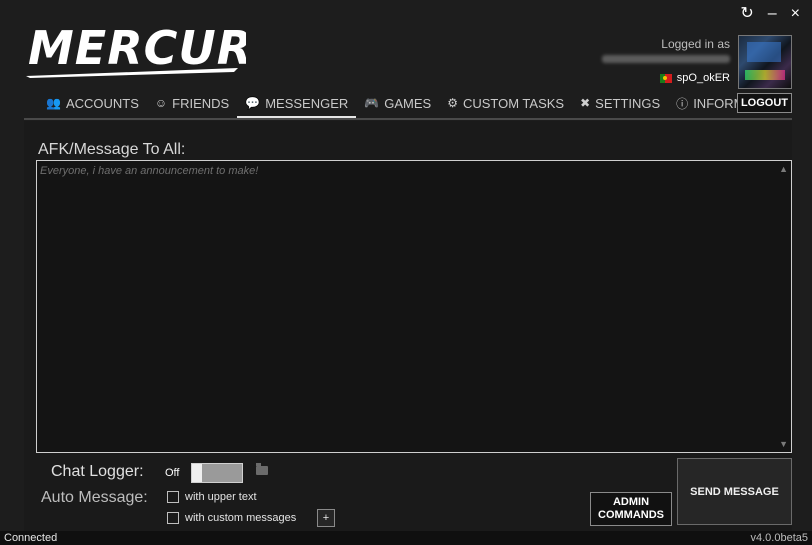 The height and width of the screenshot is (545, 812). Describe the element at coordinates (764, 103) in the screenshot. I see `logout-button: LOGOUT` at that location.